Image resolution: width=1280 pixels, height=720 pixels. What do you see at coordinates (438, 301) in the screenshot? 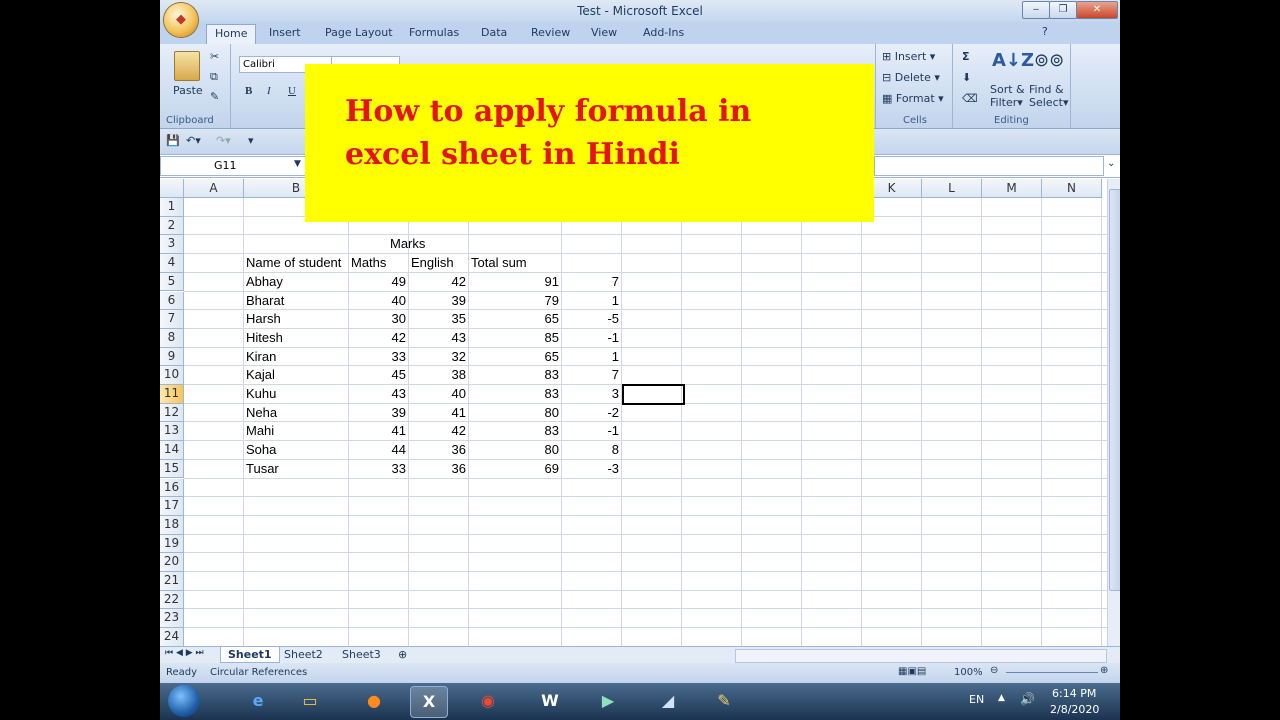
I see `cell-english: 39` at bounding box center [438, 301].